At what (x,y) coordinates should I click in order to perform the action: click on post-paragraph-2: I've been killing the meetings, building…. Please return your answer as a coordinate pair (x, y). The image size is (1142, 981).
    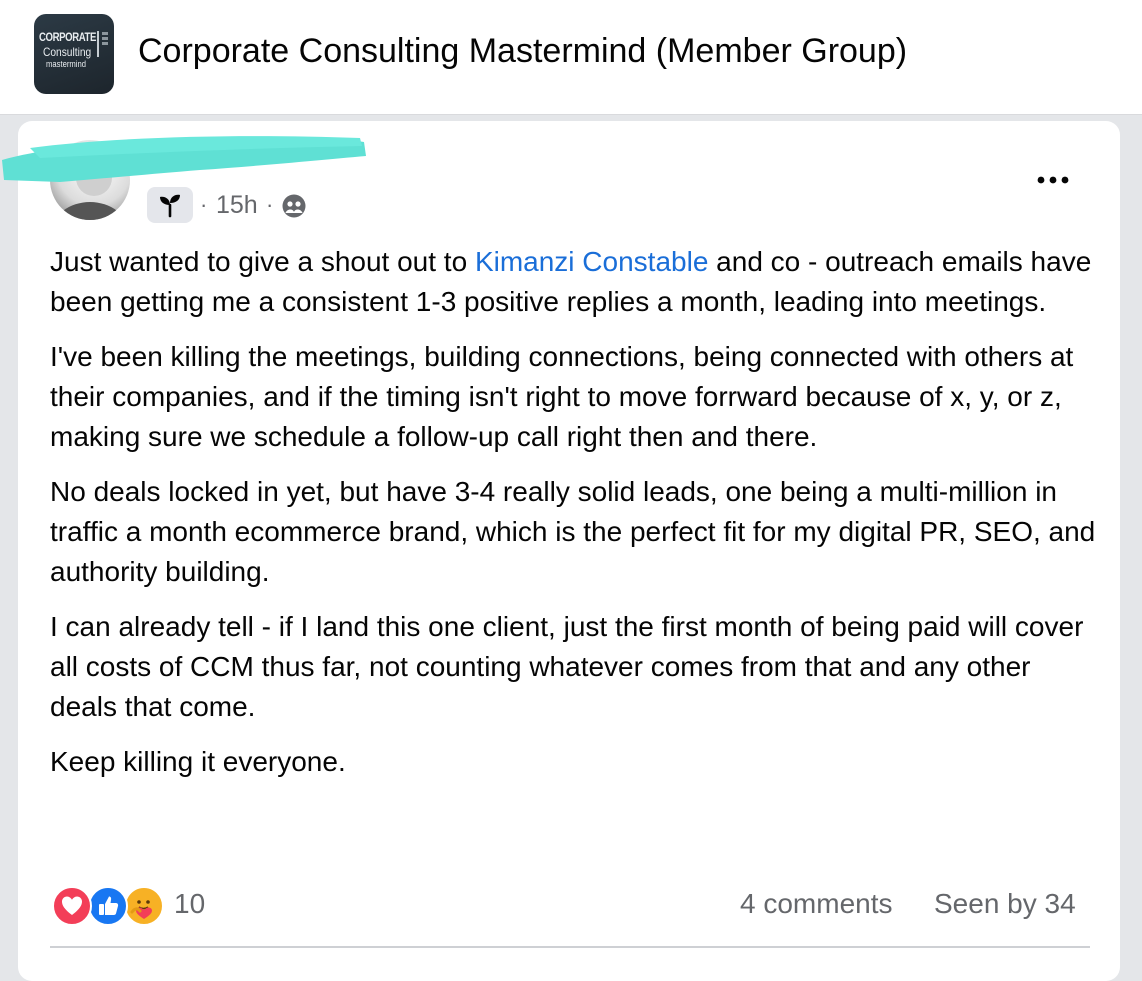
    Looking at the image, I should click on (562, 396).